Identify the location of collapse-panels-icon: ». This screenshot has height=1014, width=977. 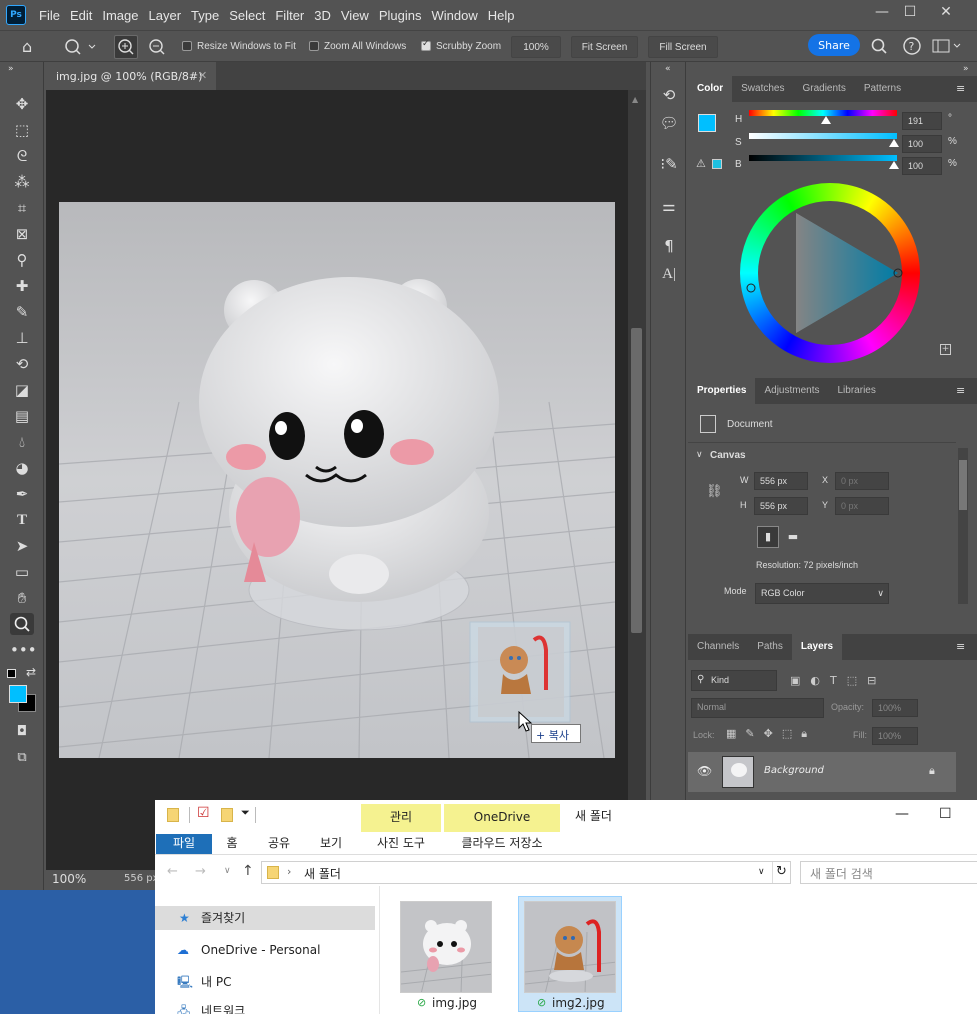
(966, 69).